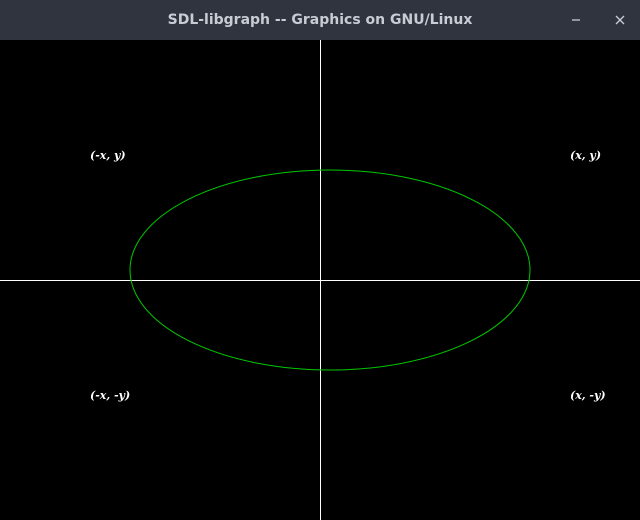  I want to click on window-title: SDL-libgraph -- Graphics on GNU/Linux, so click(320, 20).